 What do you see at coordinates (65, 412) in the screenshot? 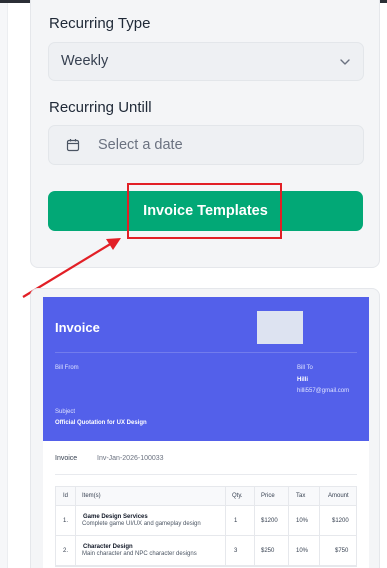
I see `subject-label: Subject` at bounding box center [65, 412].